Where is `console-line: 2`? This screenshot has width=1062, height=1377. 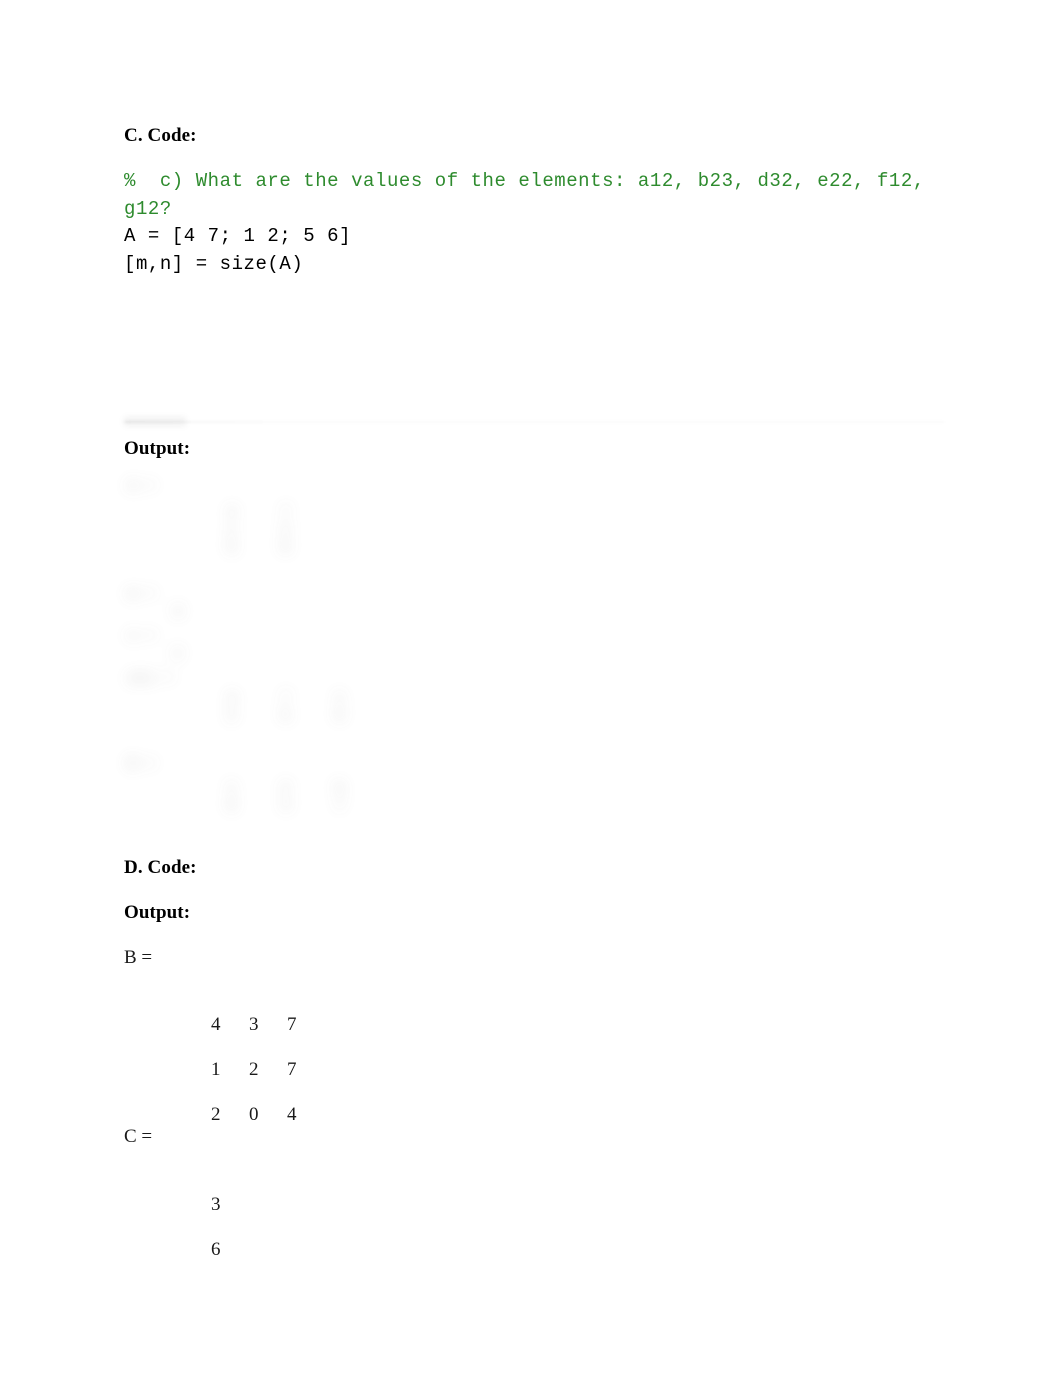 console-line: 2 is located at coordinates (155, 654).